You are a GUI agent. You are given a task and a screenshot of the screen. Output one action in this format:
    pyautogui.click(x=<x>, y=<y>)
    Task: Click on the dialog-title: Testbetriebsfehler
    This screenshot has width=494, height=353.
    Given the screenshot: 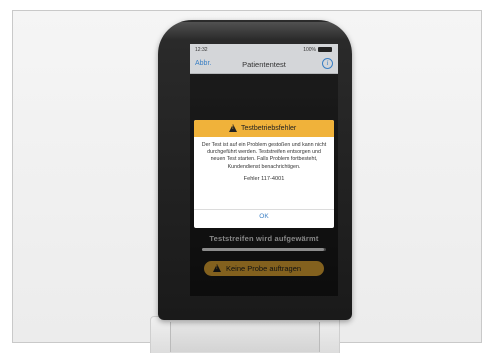 What is the action you would take?
    pyautogui.click(x=269, y=128)
    